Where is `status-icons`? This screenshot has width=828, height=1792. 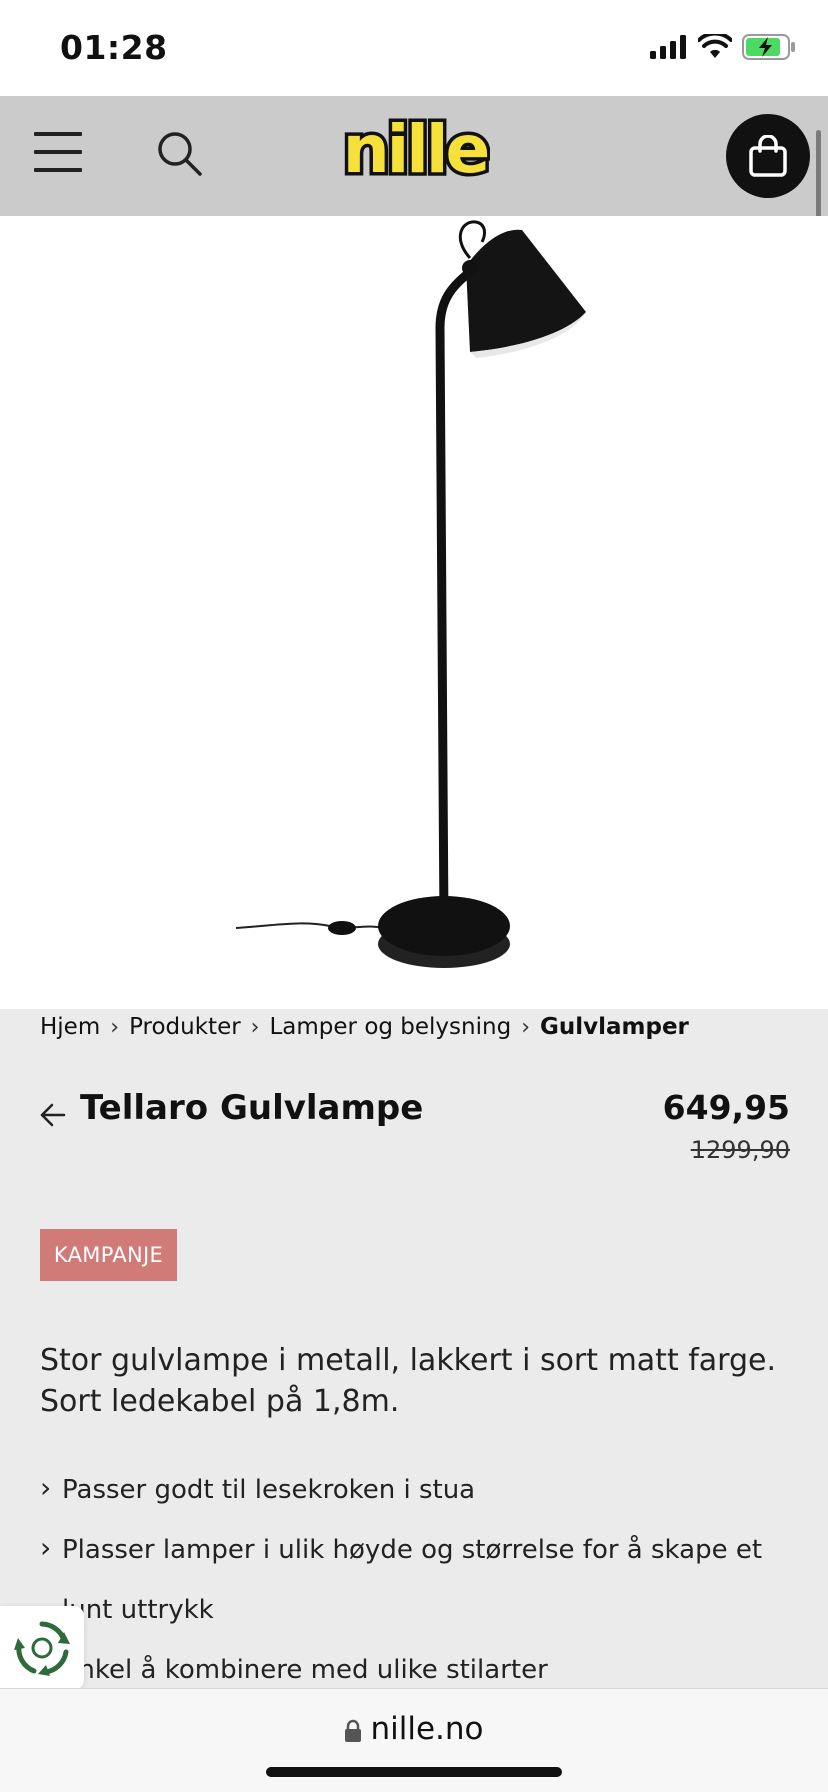
status-icons is located at coordinates (723, 47).